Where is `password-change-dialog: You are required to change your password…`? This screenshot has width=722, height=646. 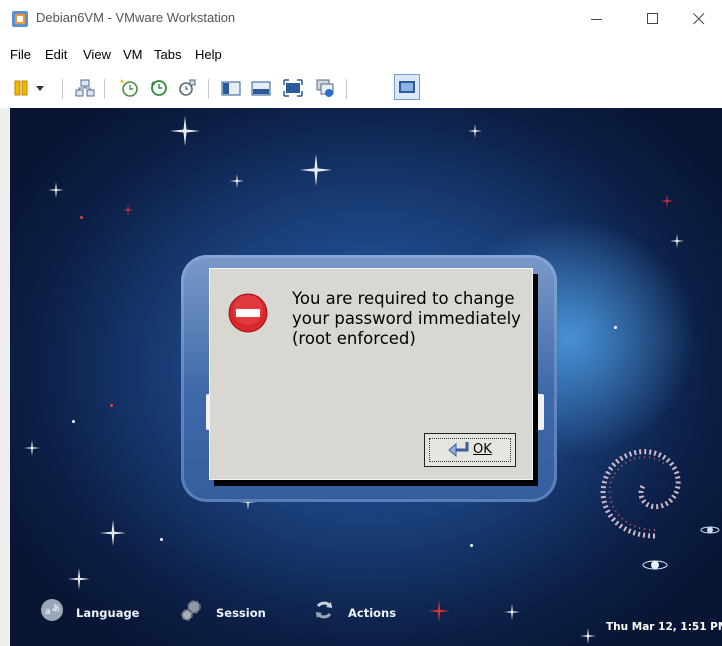
password-change-dialog: You are required to change your password… is located at coordinates (371, 374).